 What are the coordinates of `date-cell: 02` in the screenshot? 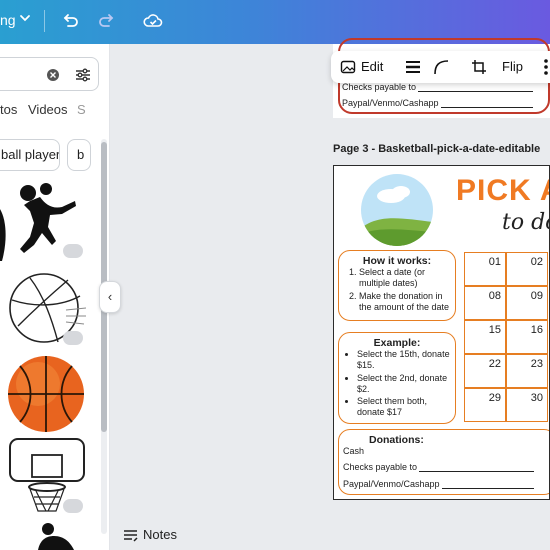 It's located at (527, 269).